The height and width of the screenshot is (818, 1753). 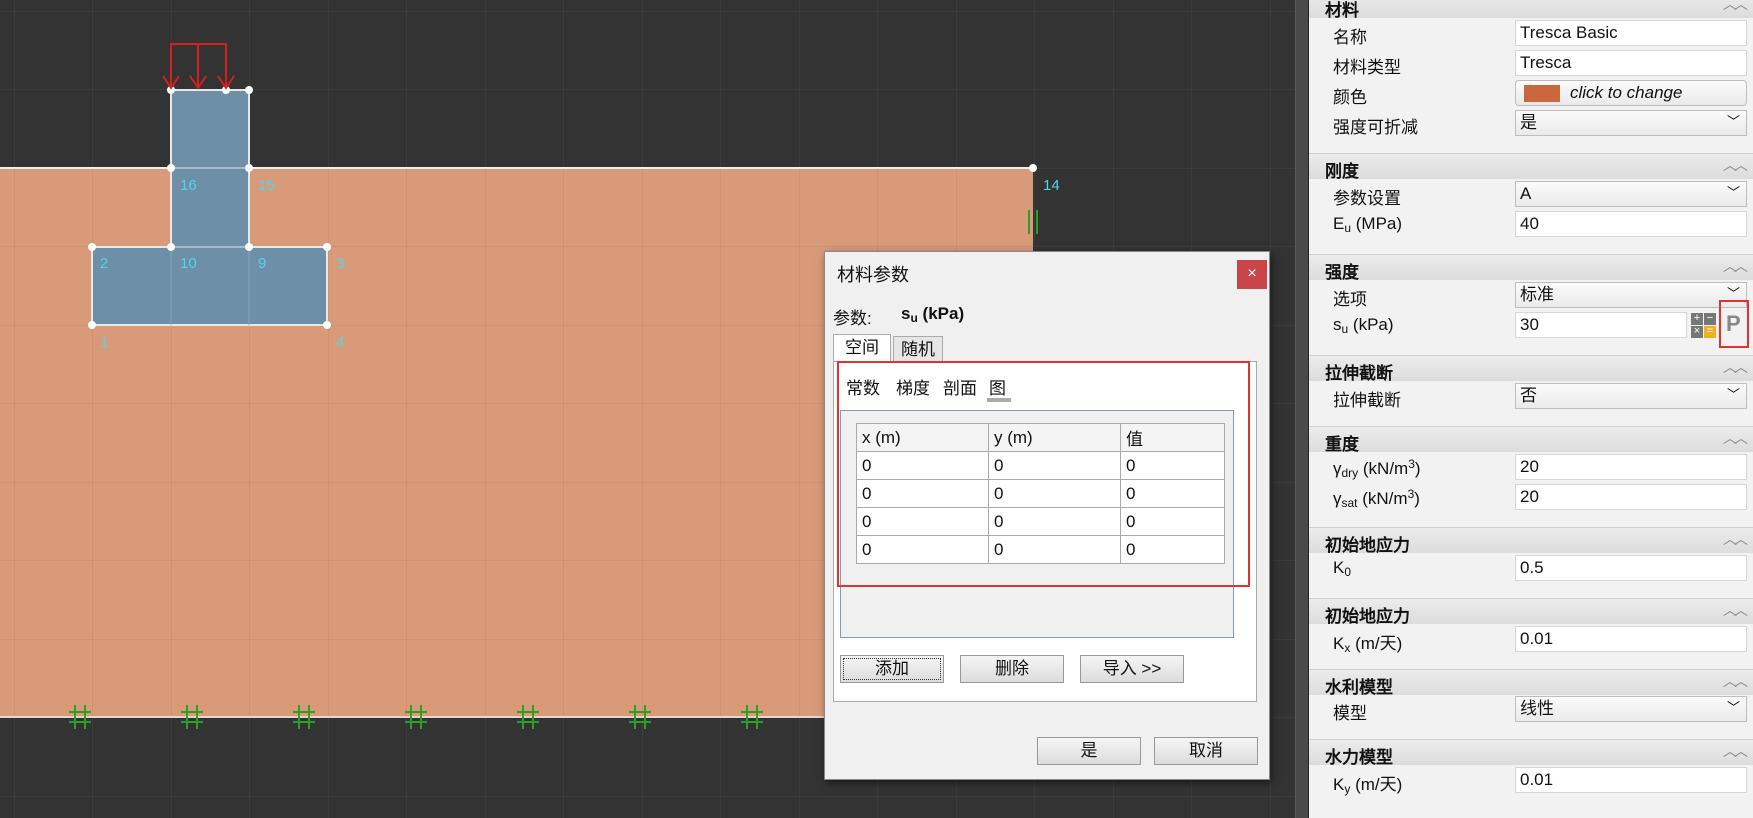 I want to click on su-input: 30, so click(x=1601, y=325).